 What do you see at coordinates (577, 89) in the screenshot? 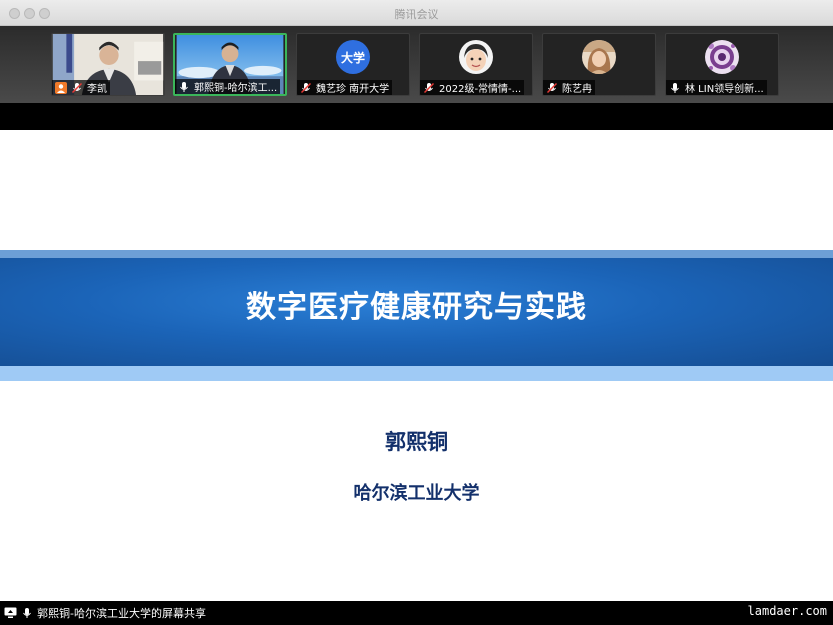
I see `participant-name: 陈艺冉` at bounding box center [577, 89].